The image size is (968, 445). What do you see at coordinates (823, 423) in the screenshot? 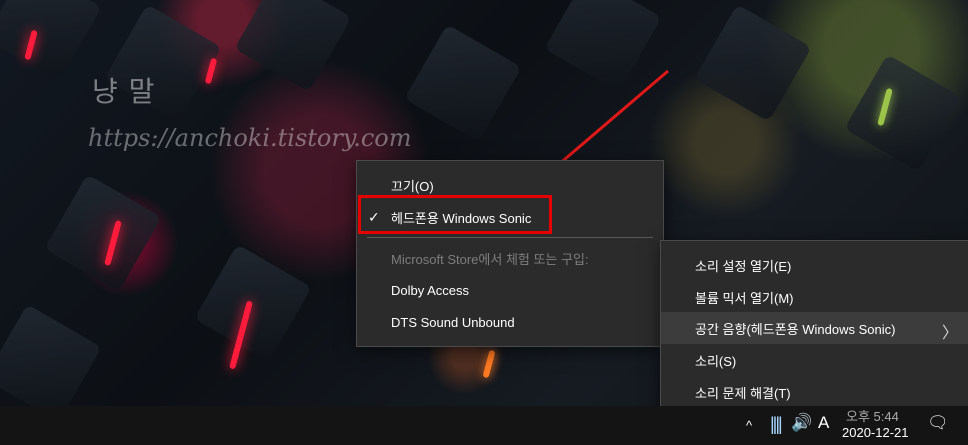
I see `ime-indicator: A` at bounding box center [823, 423].